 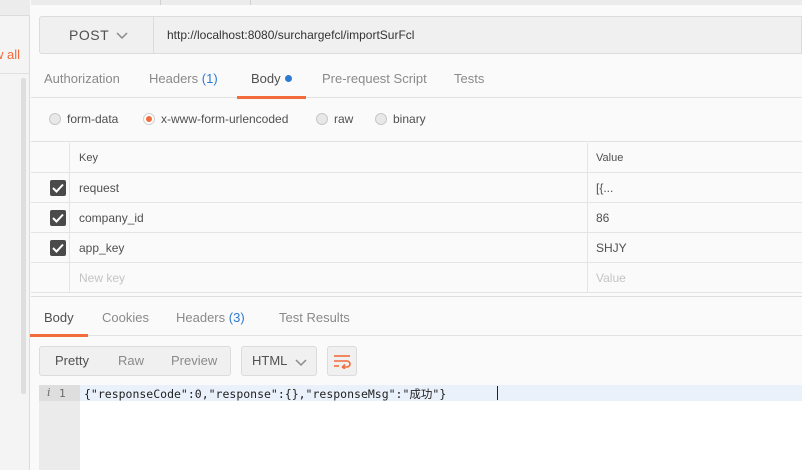 What do you see at coordinates (416, 248) in the screenshot?
I see `table-row: app_key SHJY` at bounding box center [416, 248].